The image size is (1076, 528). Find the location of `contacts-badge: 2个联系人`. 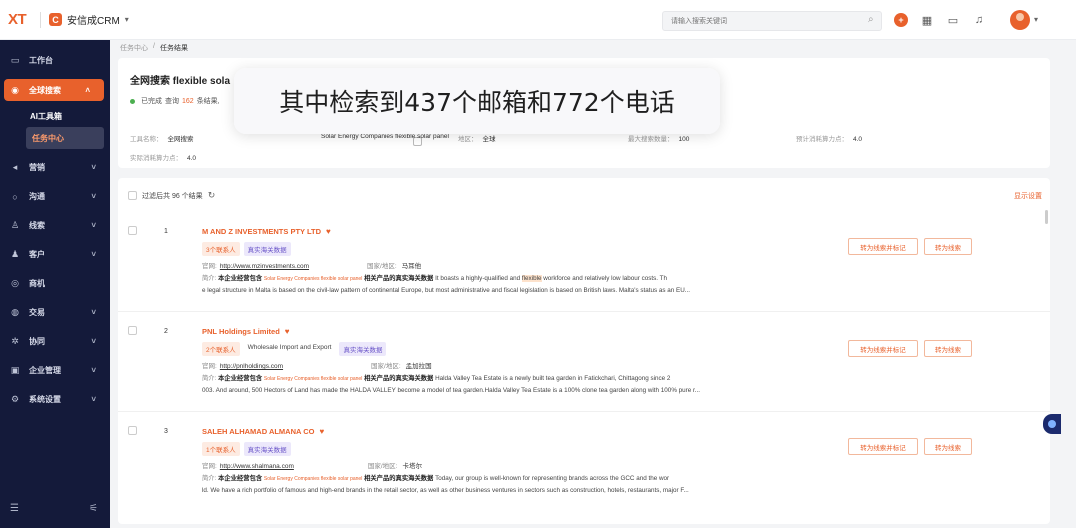

contacts-badge: 2个联系人 is located at coordinates (221, 349).